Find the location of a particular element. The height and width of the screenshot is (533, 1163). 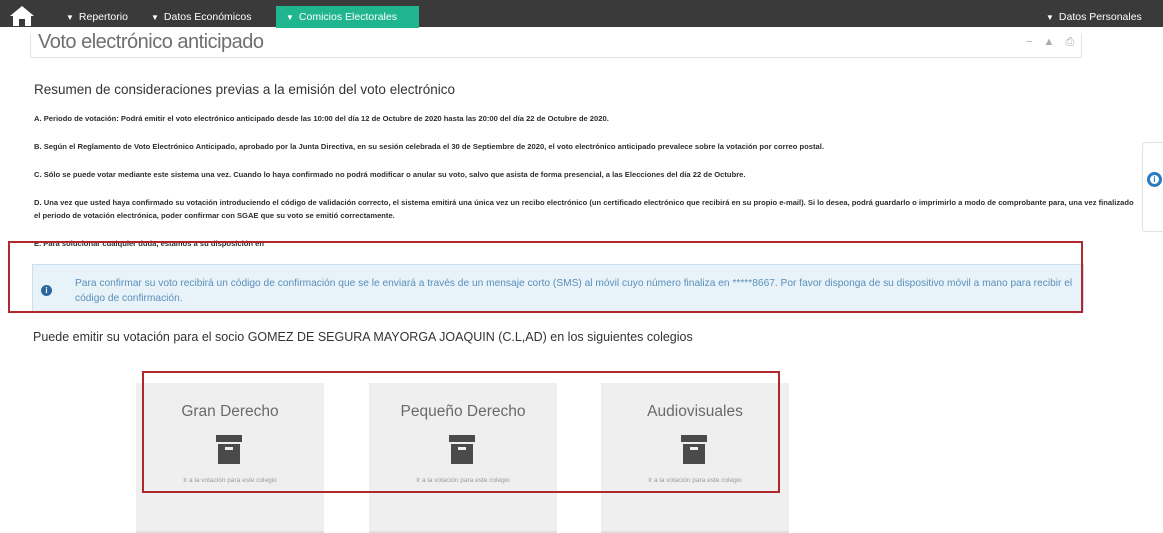

header-tools: − ▲ ⎙ is located at coordinates (1046, 42).